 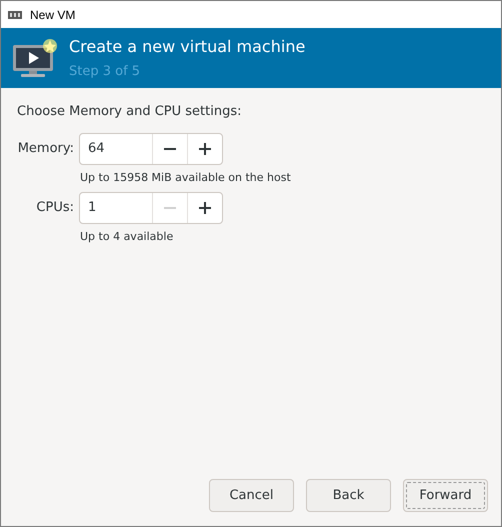 What do you see at coordinates (105, 71) in the screenshot?
I see `step-indicator: Step 3 of 5` at bounding box center [105, 71].